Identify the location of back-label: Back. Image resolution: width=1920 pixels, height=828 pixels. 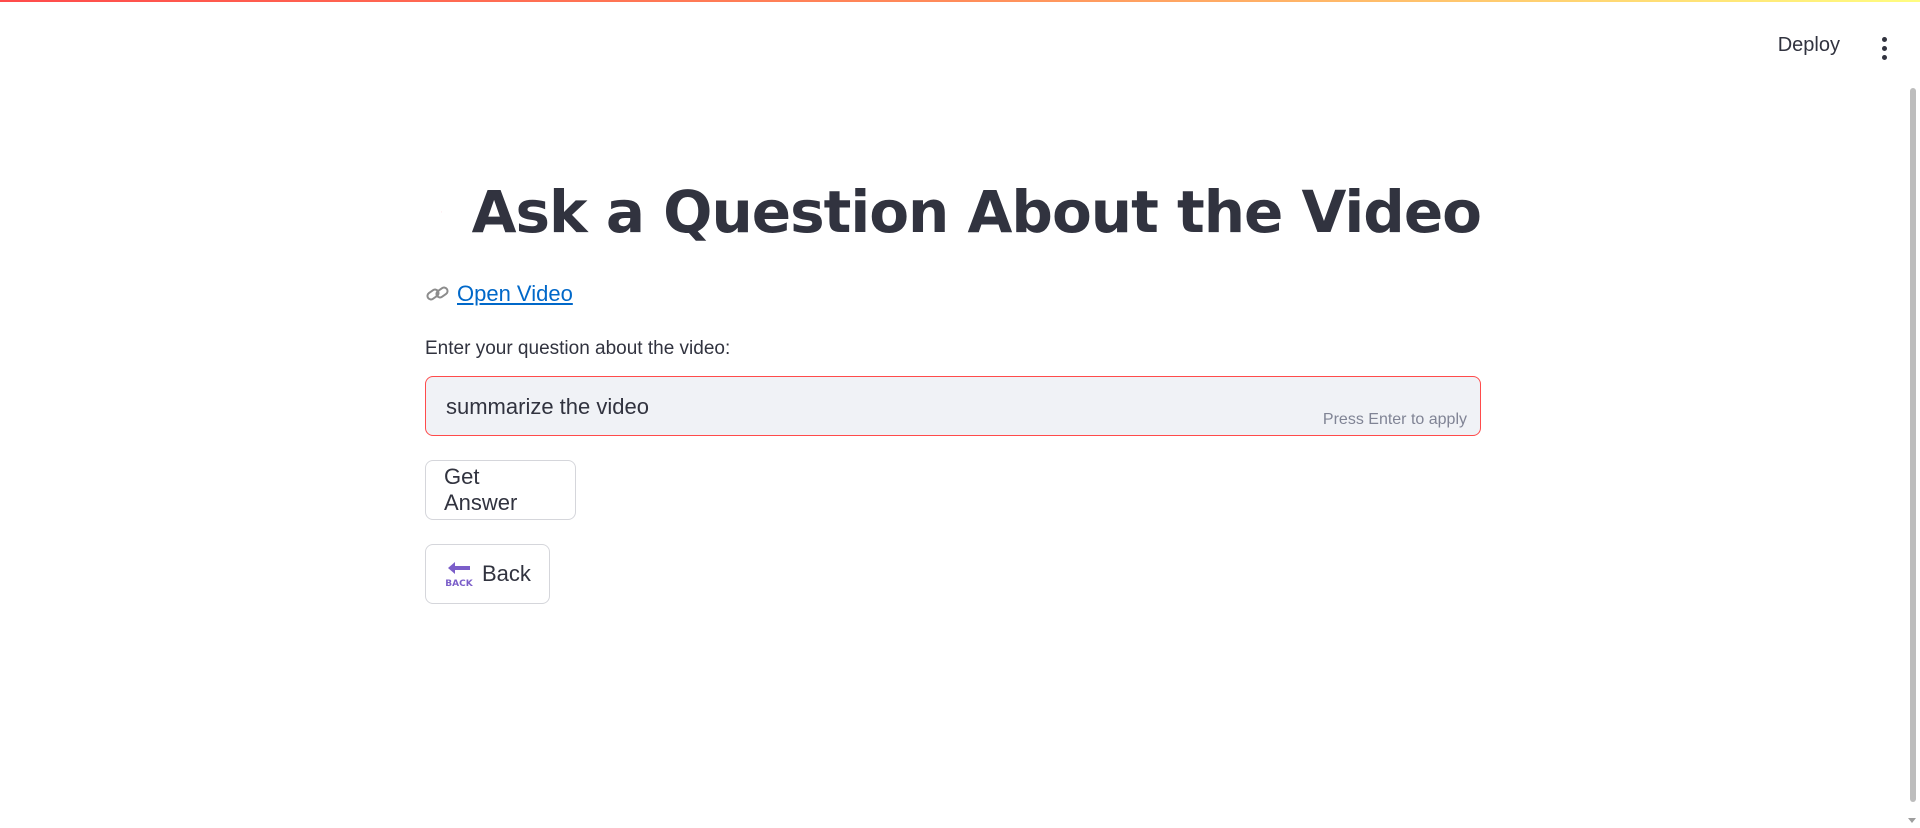
(506, 573).